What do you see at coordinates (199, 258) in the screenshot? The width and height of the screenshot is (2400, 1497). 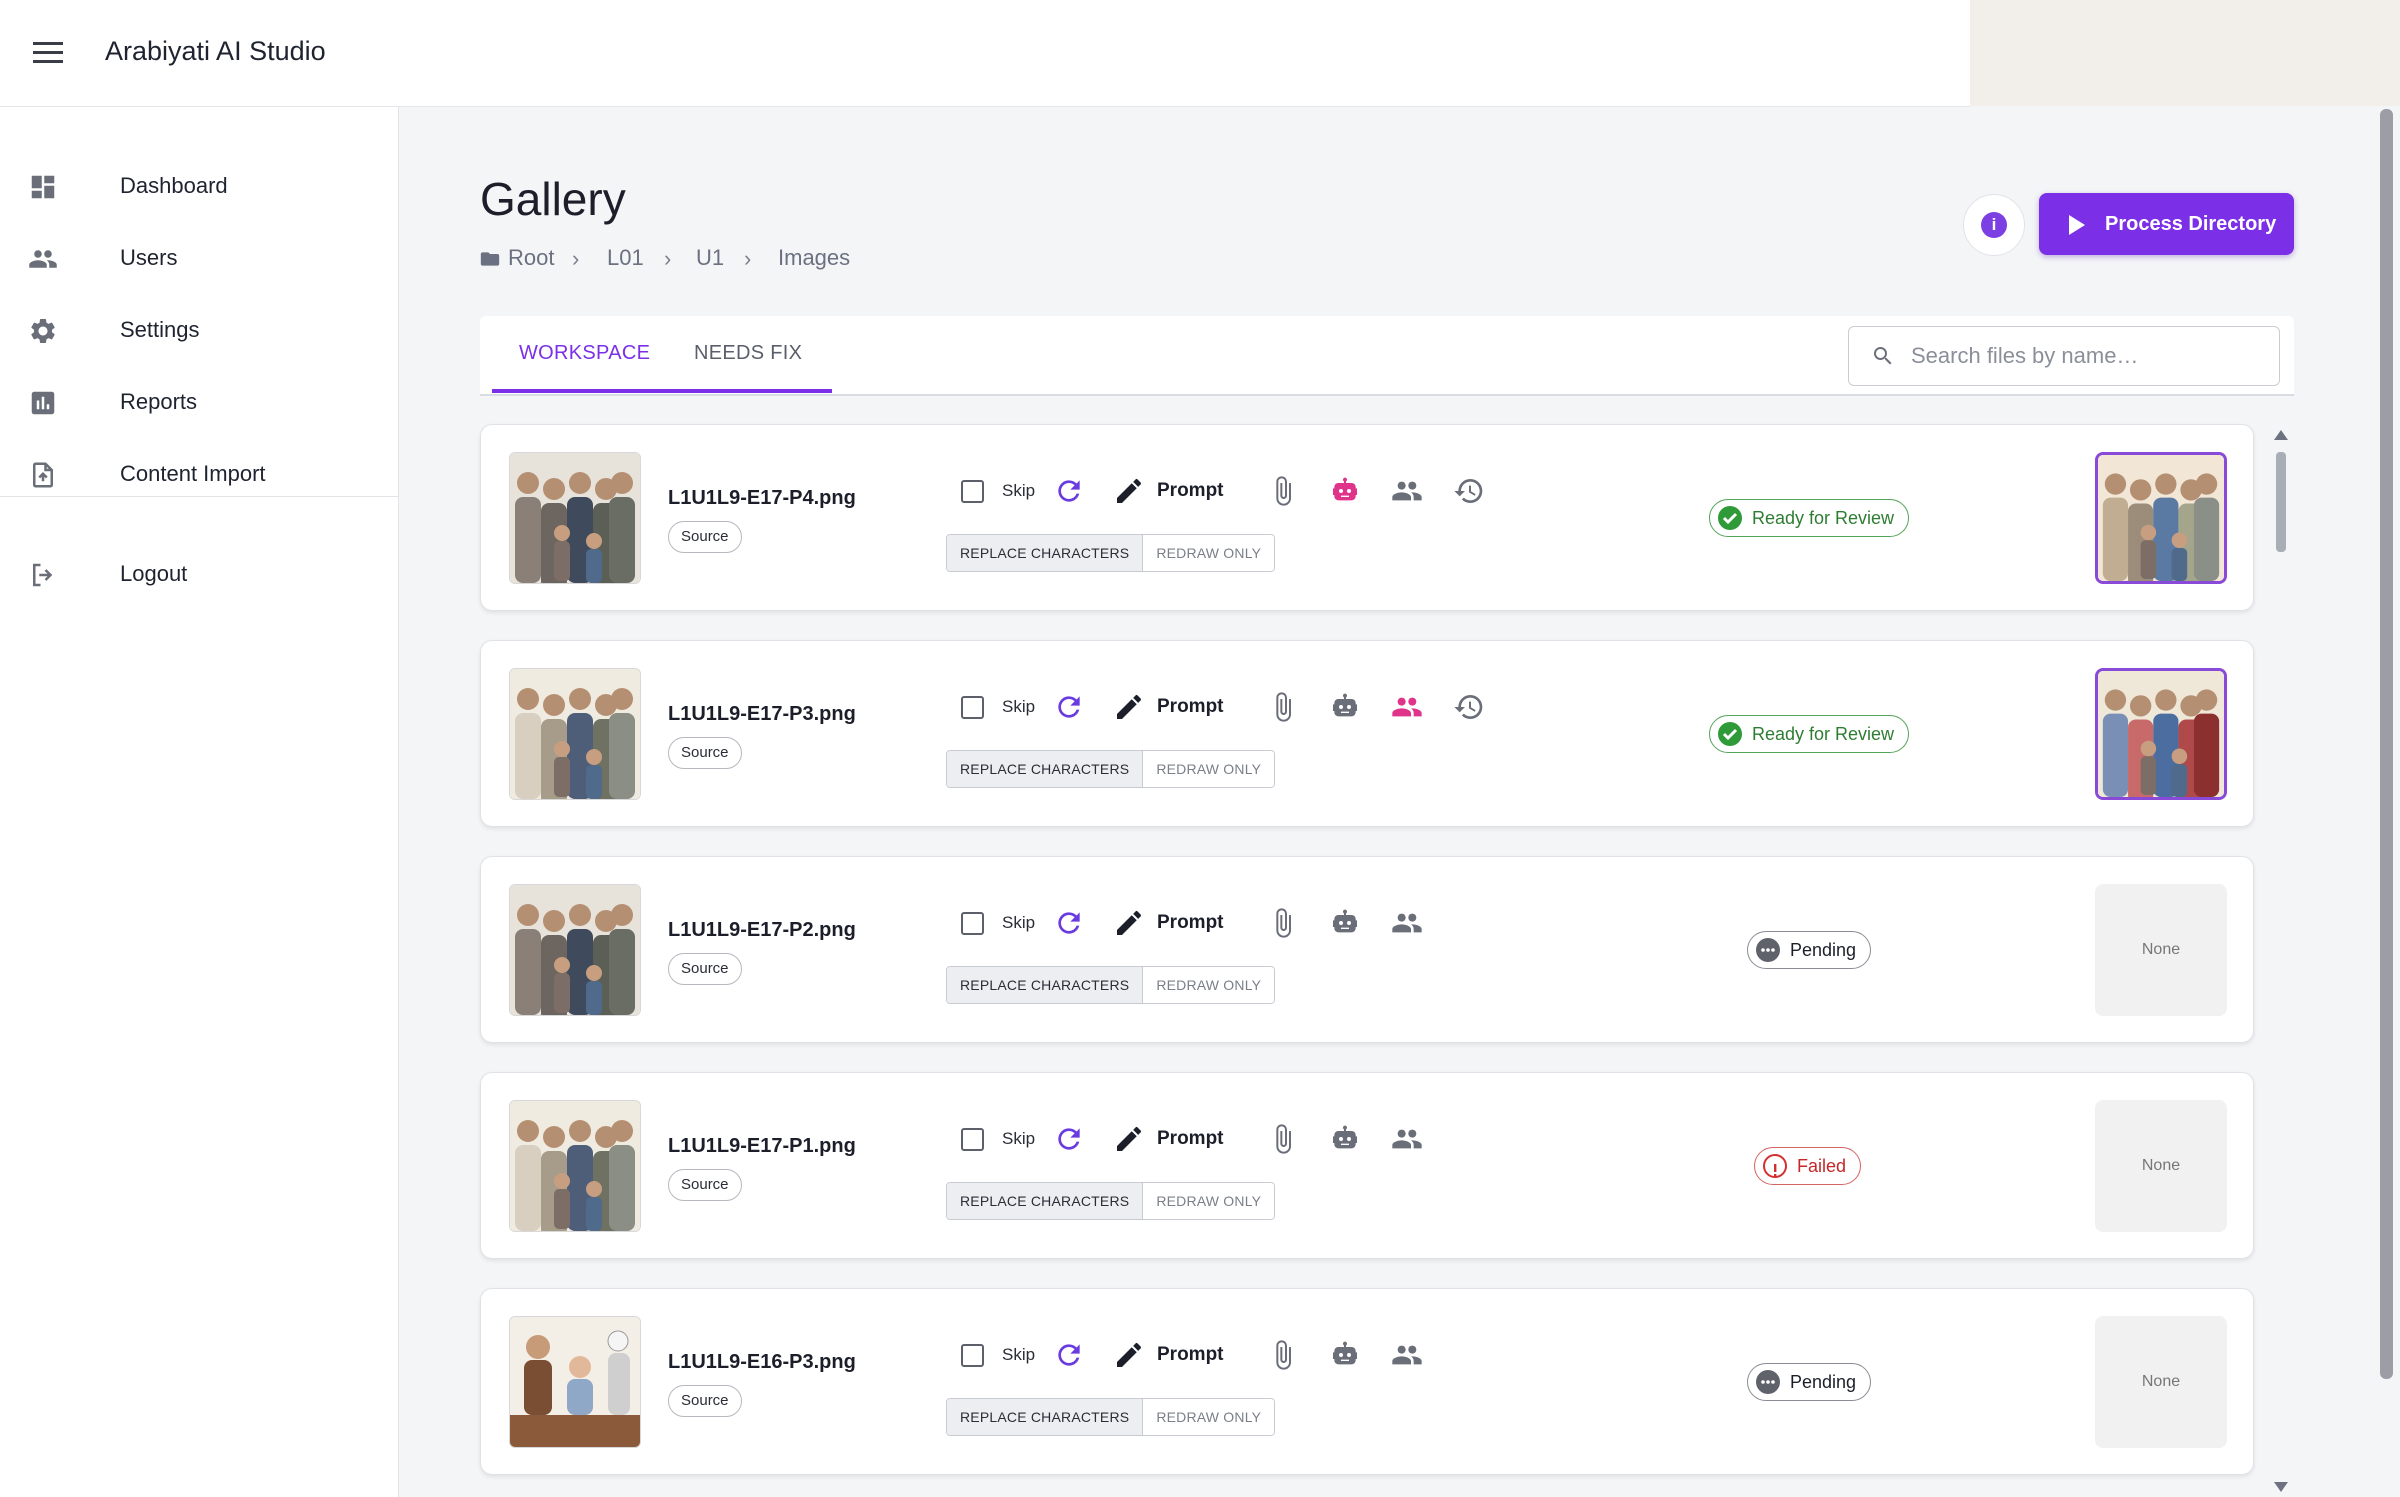 I see `sidebar-item-users: Users` at bounding box center [199, 258].